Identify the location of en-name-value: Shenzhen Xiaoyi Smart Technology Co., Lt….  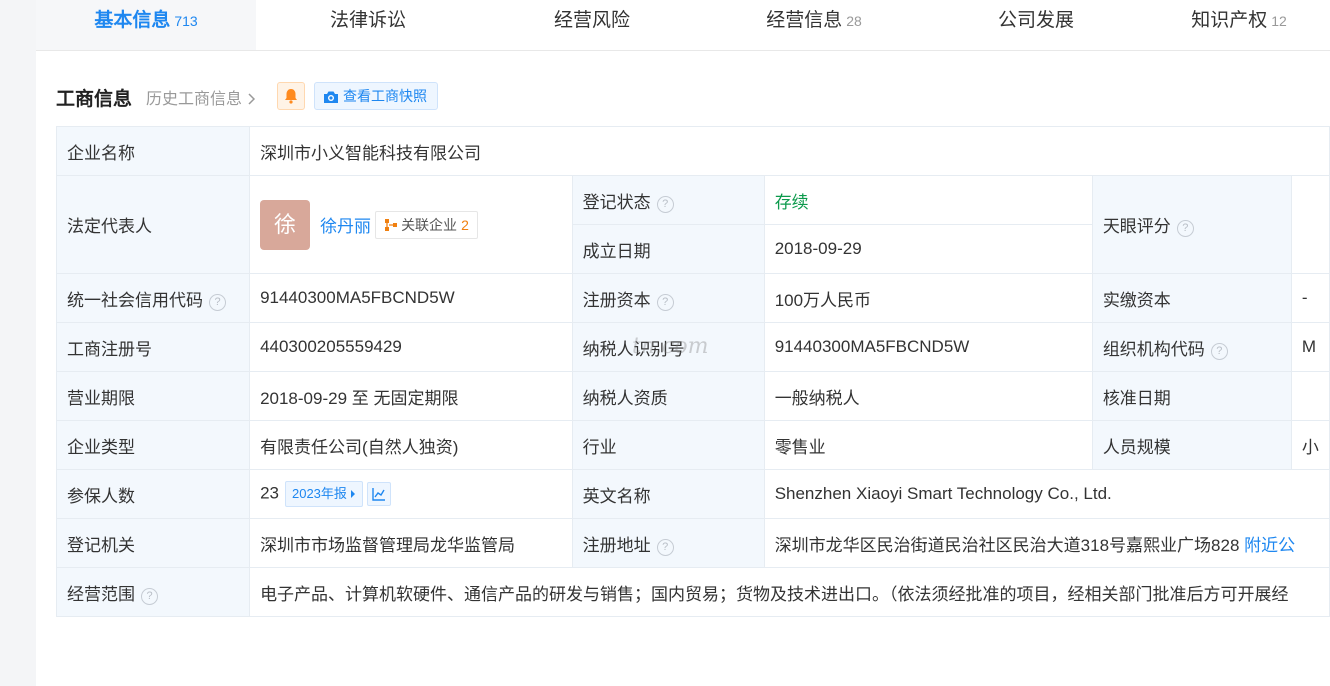
(1046, 494).